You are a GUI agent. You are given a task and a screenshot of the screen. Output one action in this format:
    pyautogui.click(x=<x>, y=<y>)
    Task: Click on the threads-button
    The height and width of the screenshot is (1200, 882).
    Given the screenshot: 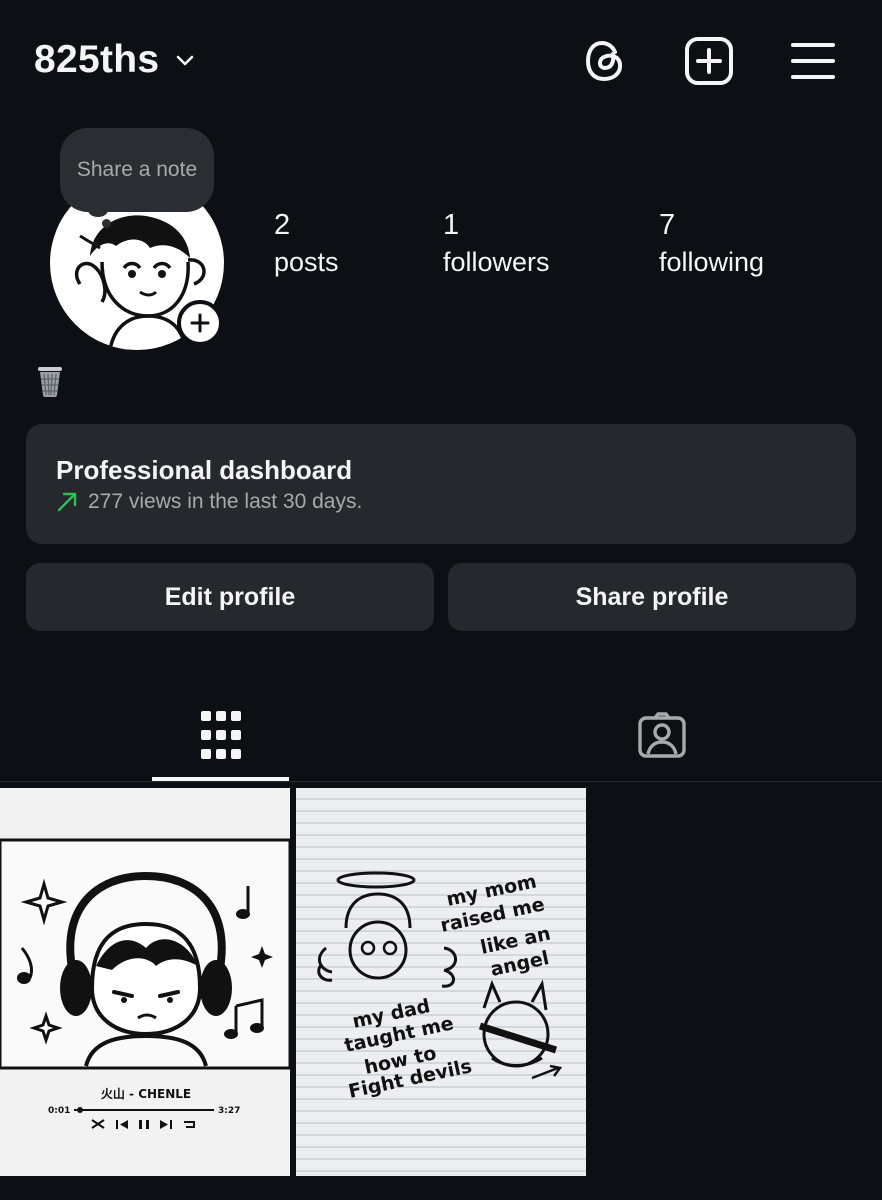 What is the action you would take?
    pyautogui.click(x=605, y=61)
    